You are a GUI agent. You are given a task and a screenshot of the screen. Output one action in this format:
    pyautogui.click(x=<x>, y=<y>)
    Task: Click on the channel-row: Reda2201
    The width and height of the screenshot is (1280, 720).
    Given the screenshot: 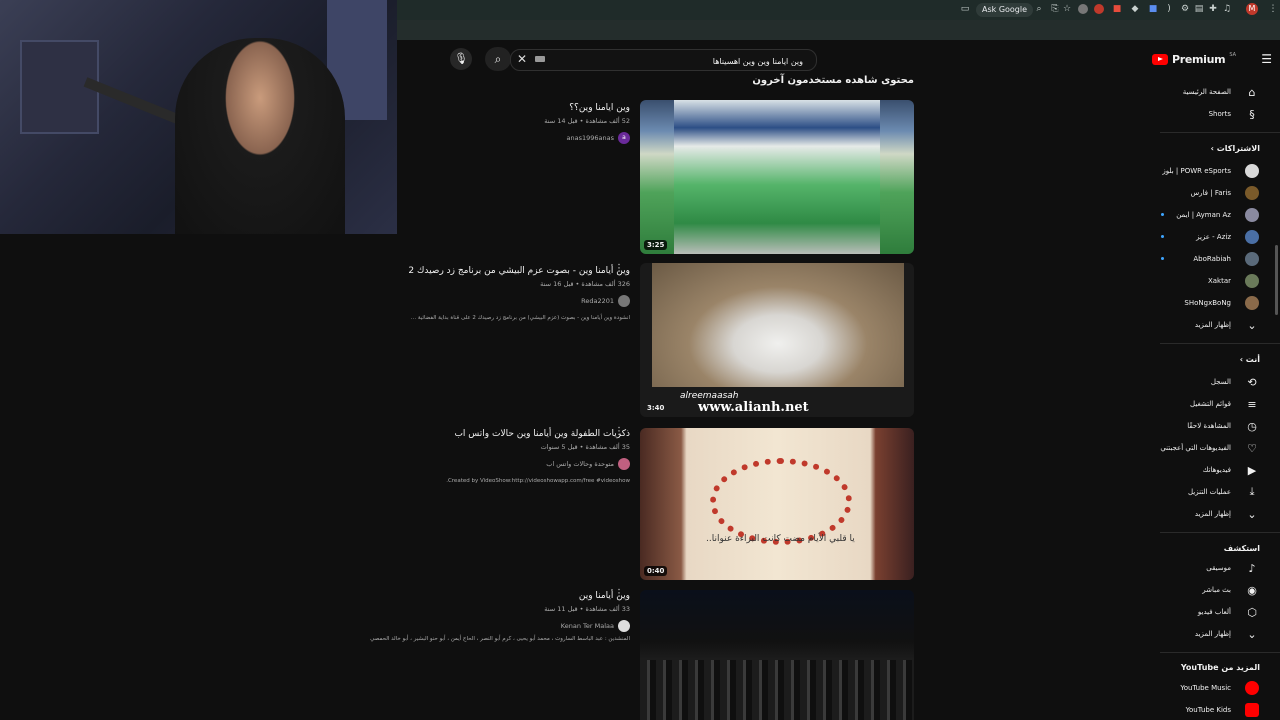 What is the action you would take?
    pyautogui.click(x=505, y=301)
    